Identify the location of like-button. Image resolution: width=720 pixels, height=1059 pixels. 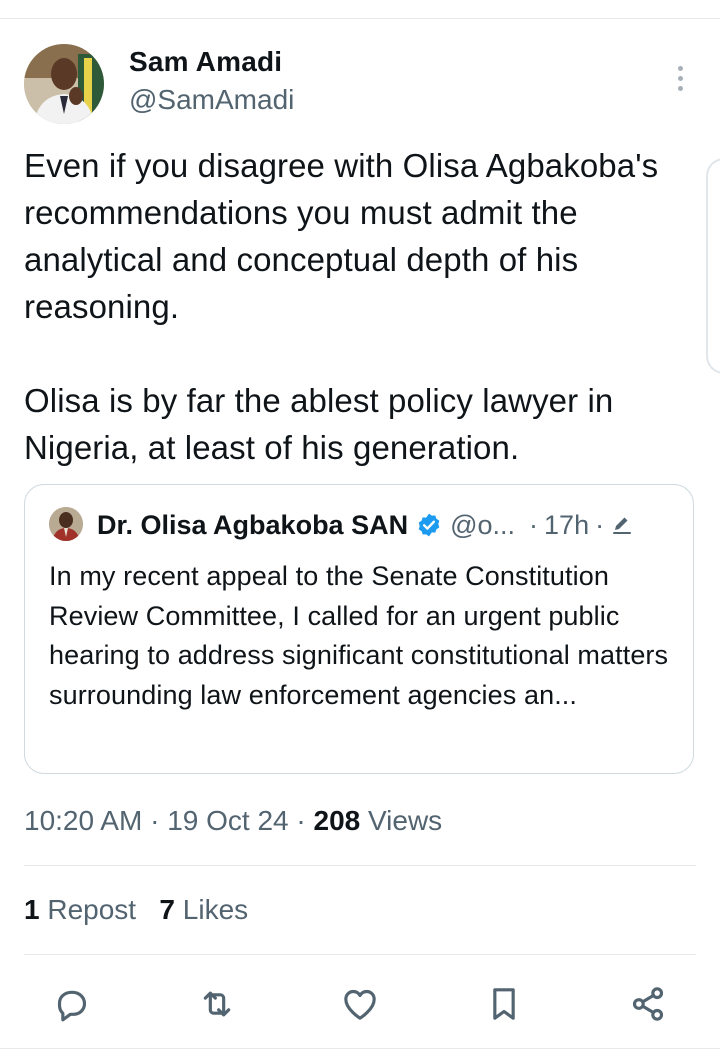
(360, 1004).